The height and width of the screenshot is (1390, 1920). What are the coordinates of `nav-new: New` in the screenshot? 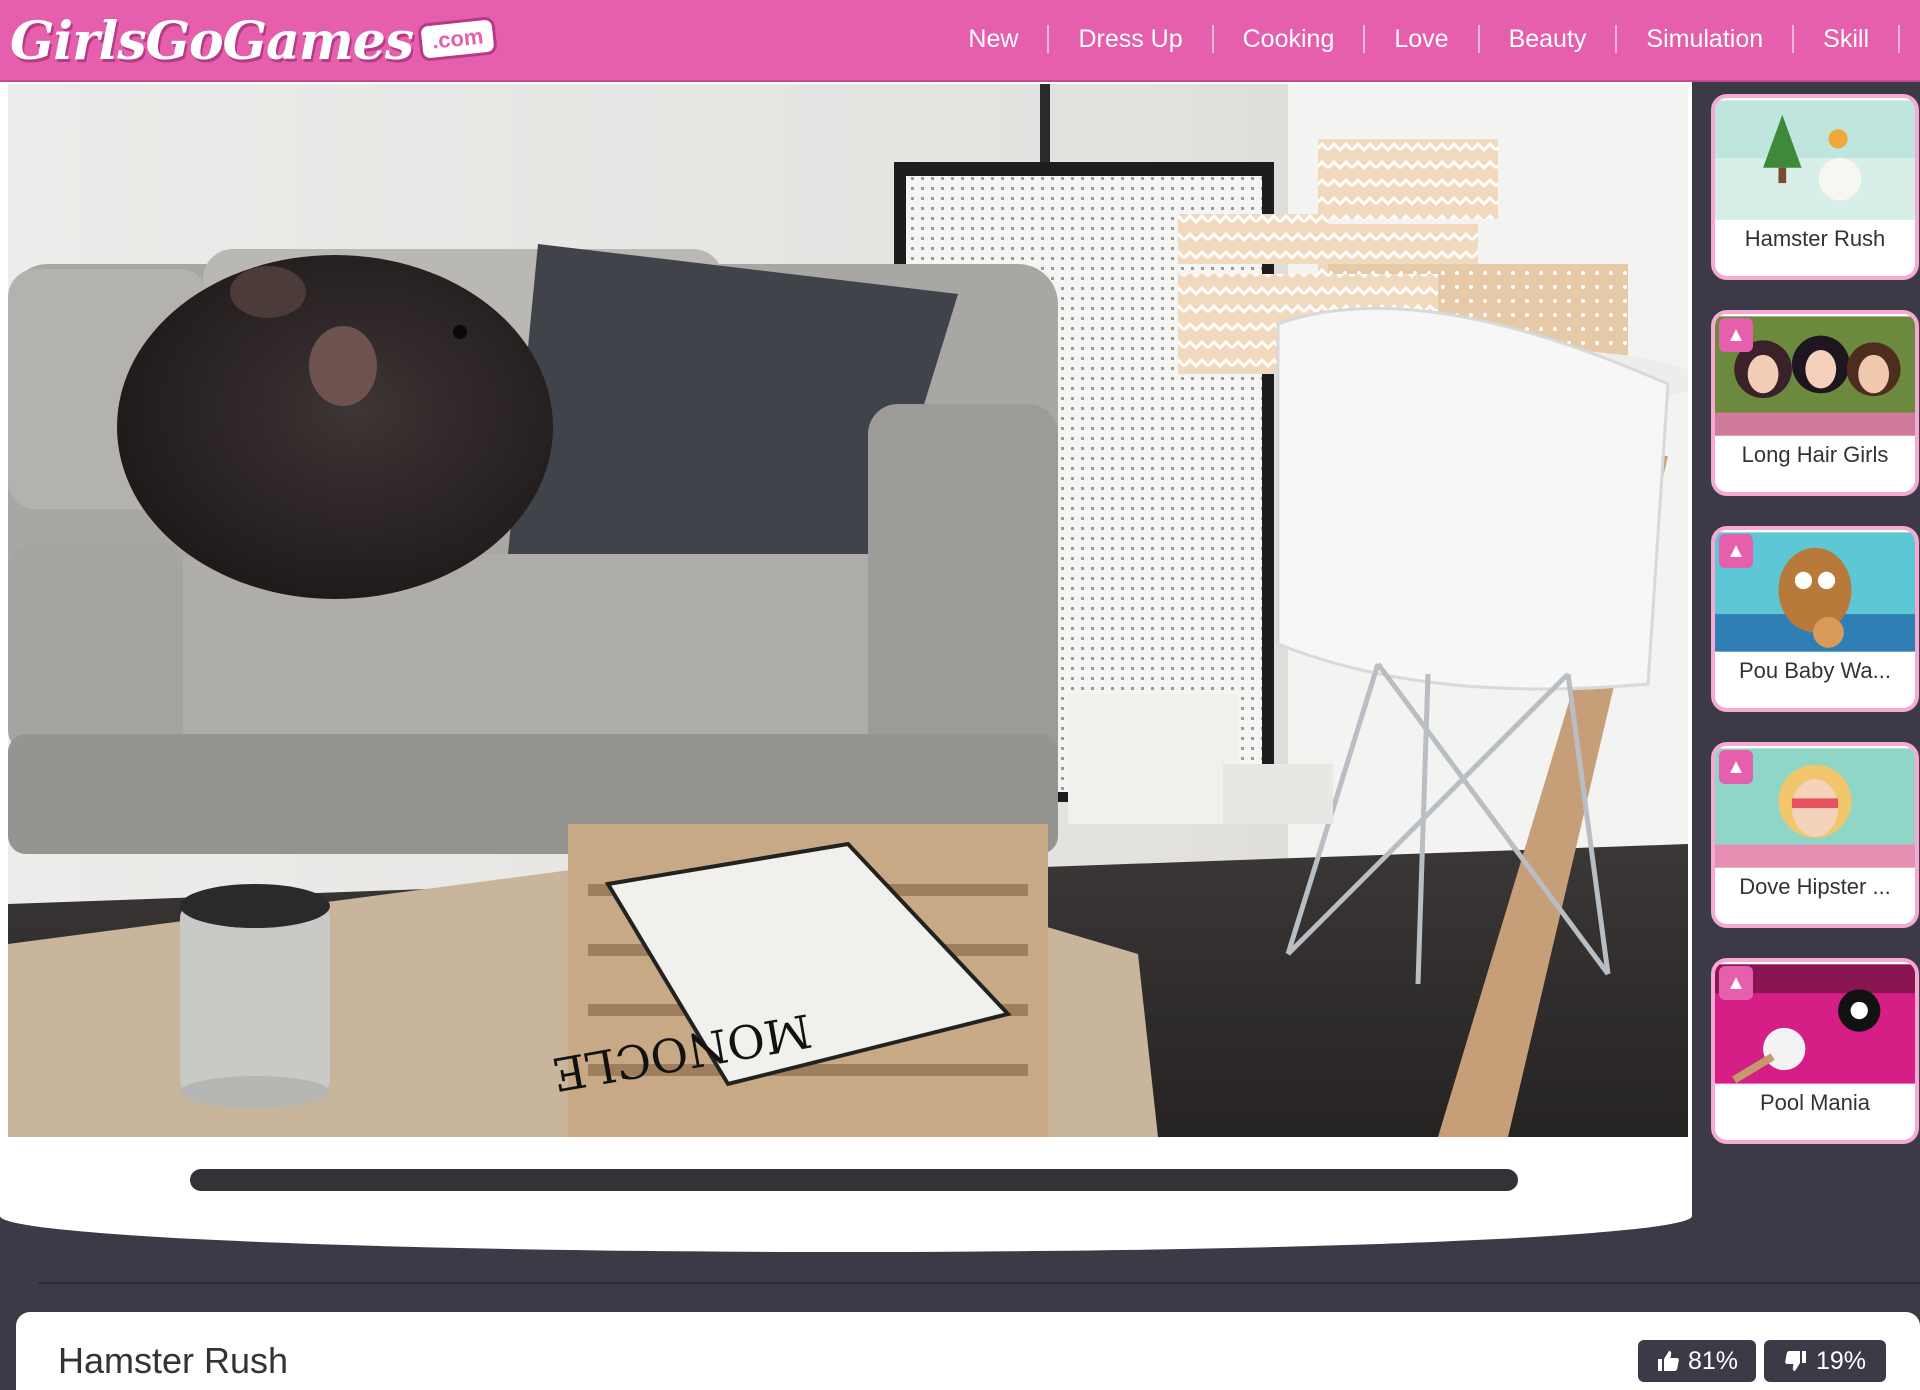 It's located at (994, 39).